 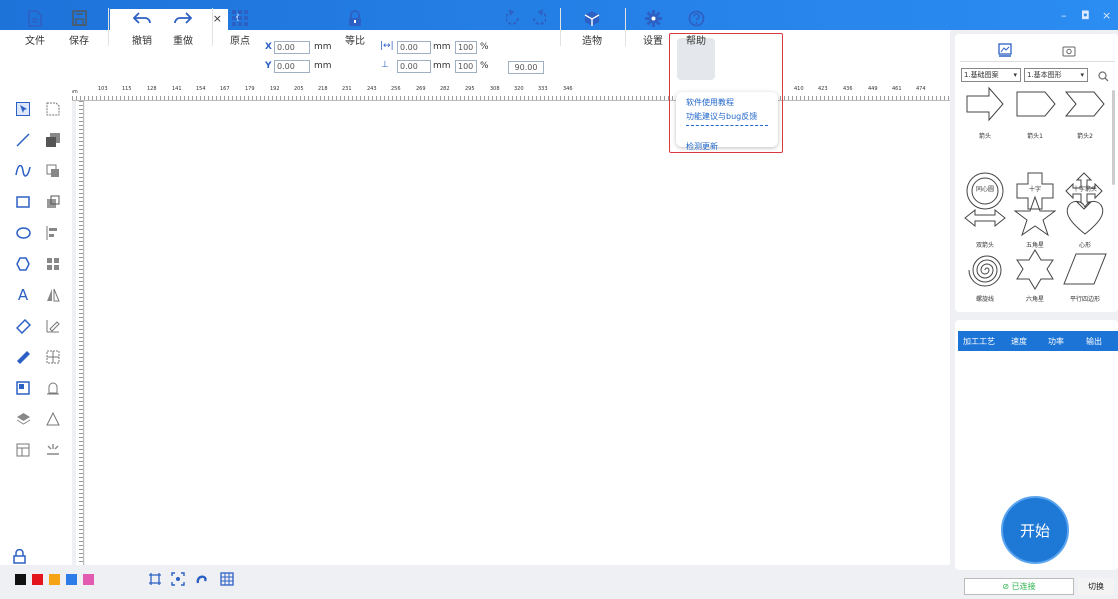 What do you see at coordinates (1069, 50) in the screenshot?
I see `camera-tab-icon` at bounding box center [1069, 50].